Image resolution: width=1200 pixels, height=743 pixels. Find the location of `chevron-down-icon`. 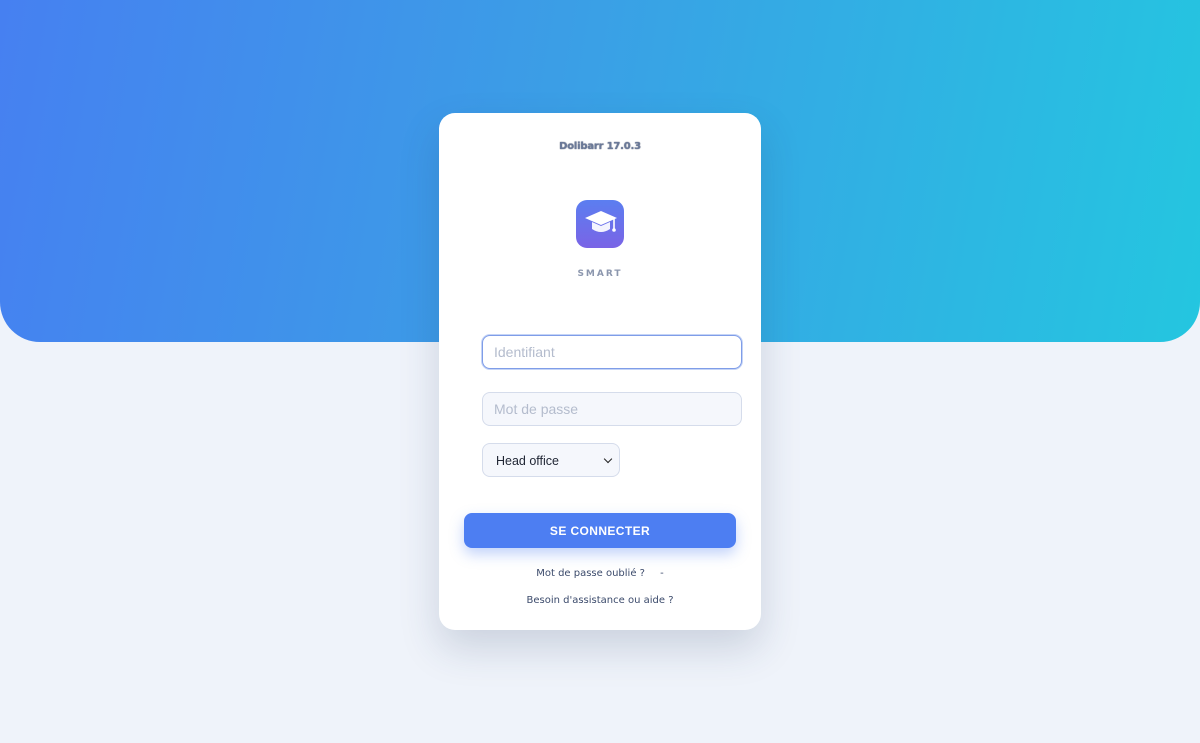

chevron-down-icon is located at coordinates (608, 459).